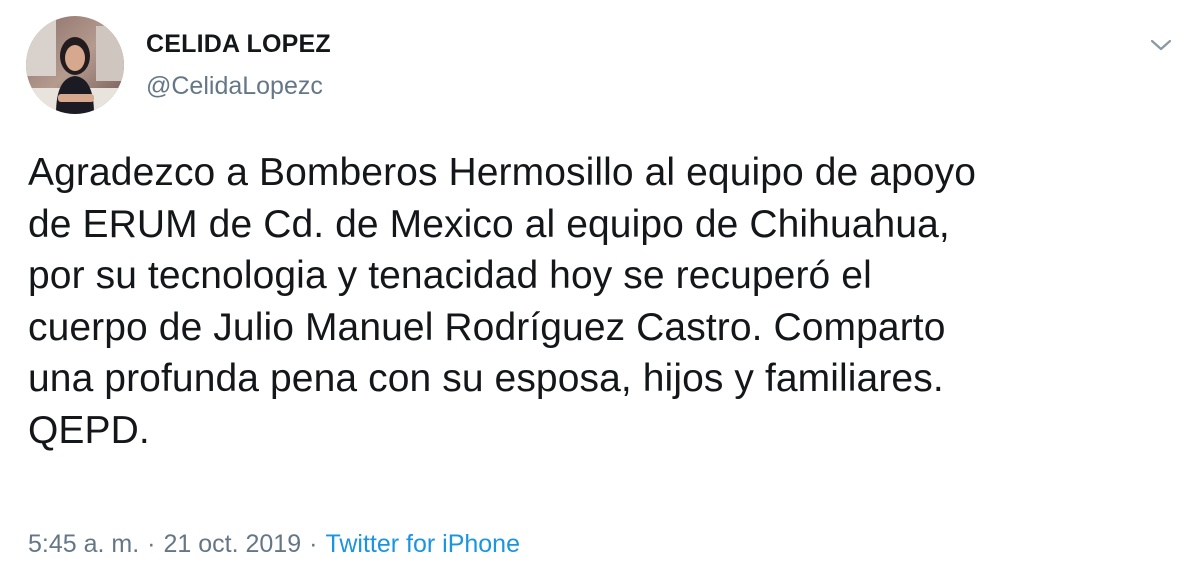 Image resolution: width=1200 pixels, height=578 pixels. I want to click on avatar, so click(75, 65).